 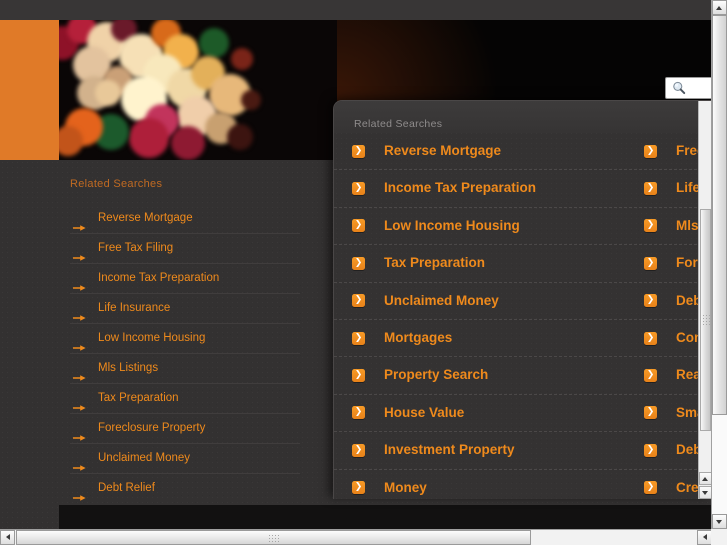 I want to click on window-vertical-thumb, so click(x=719, y=215).